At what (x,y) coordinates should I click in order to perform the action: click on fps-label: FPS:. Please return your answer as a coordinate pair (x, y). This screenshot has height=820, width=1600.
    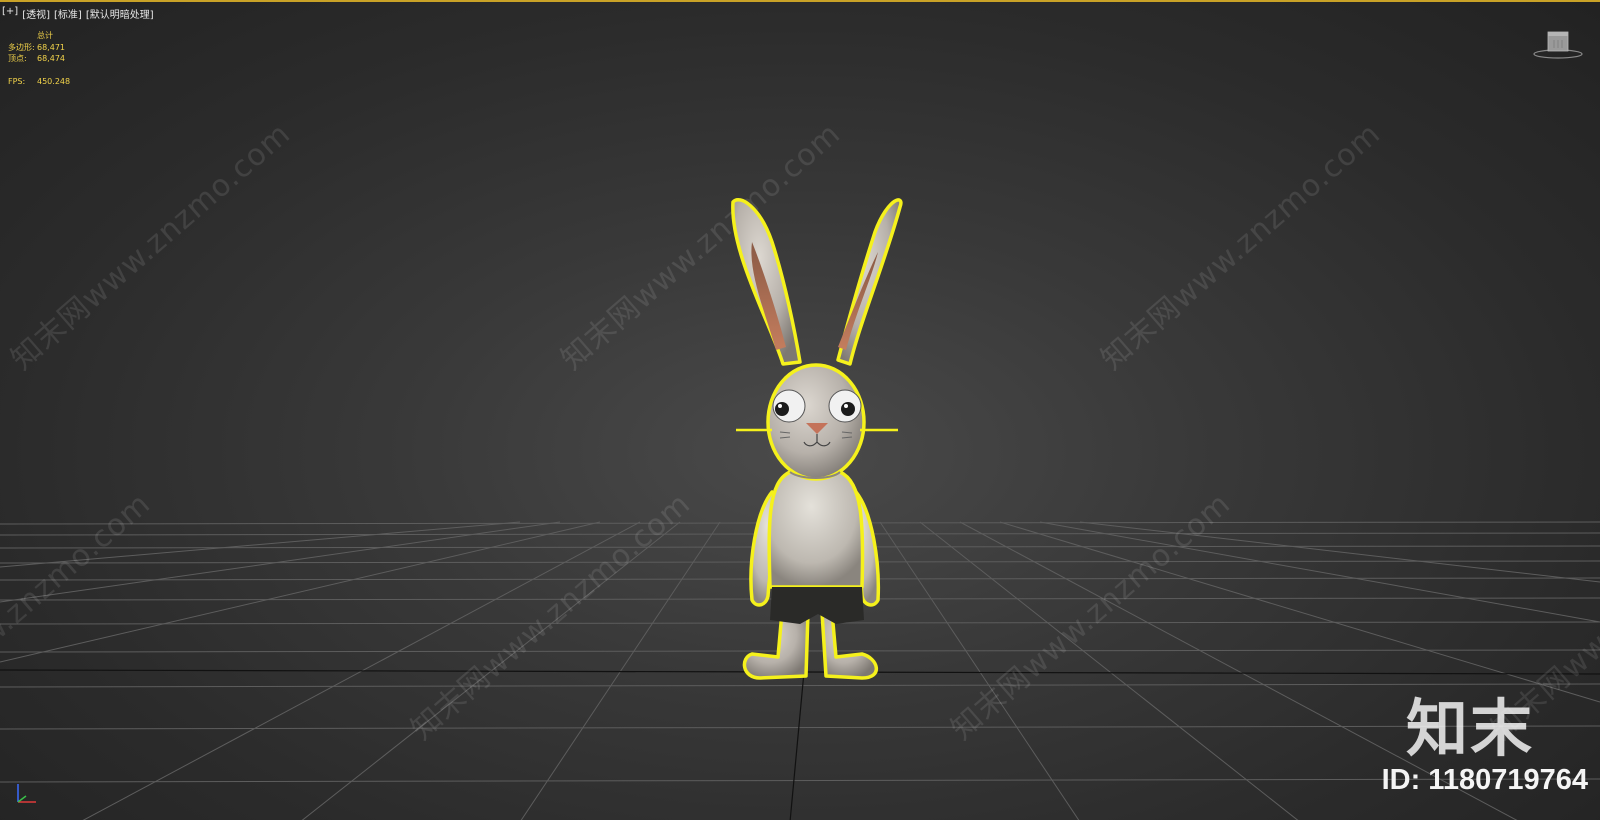
    Looking at the image, I should click on (17, 81).